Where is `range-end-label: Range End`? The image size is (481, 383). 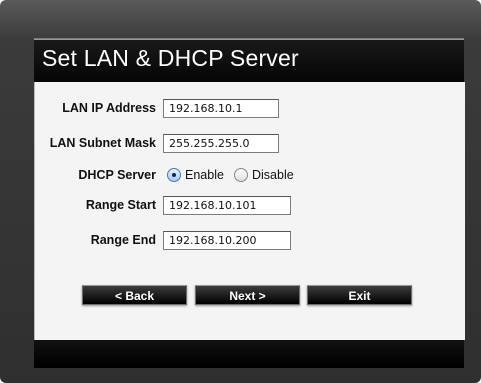 range-end-label: Range End is located at coordinates (123, 240).